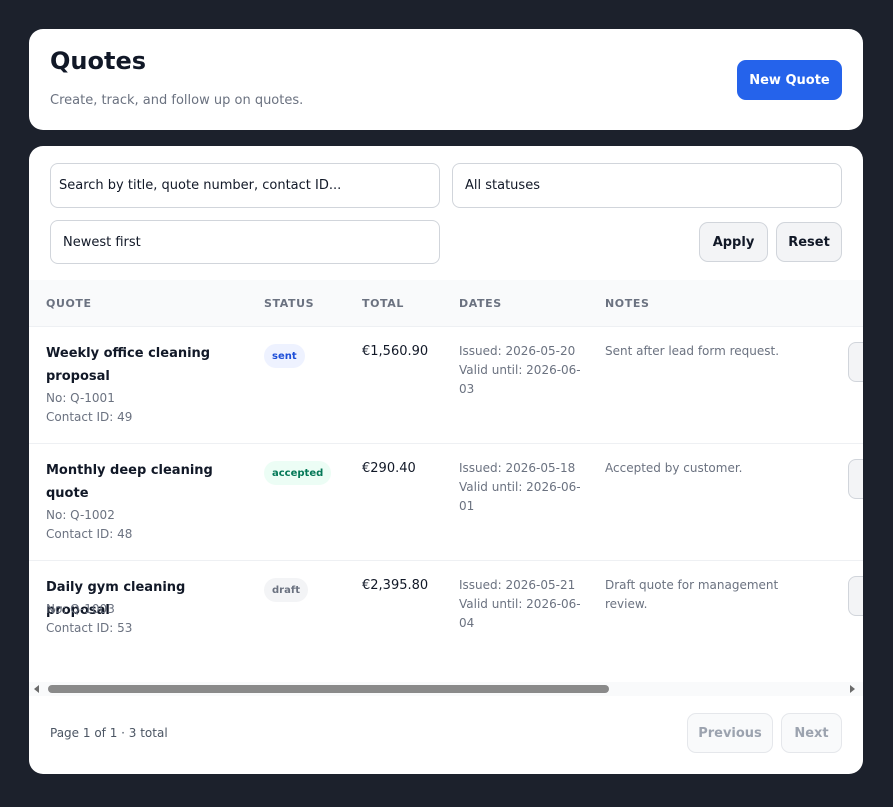 Image resolution: width=893 pixels, height=807 pixels. What do you see at coordinates (80, 609) in the screenshot?
I see `quote-number: No: Q-1003` at bounding box center [80, 609].